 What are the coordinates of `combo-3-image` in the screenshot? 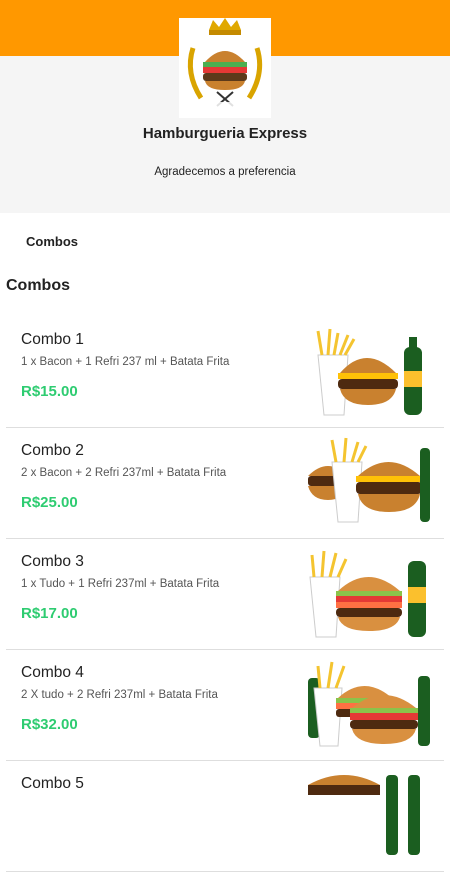 It's located at (369, 594).